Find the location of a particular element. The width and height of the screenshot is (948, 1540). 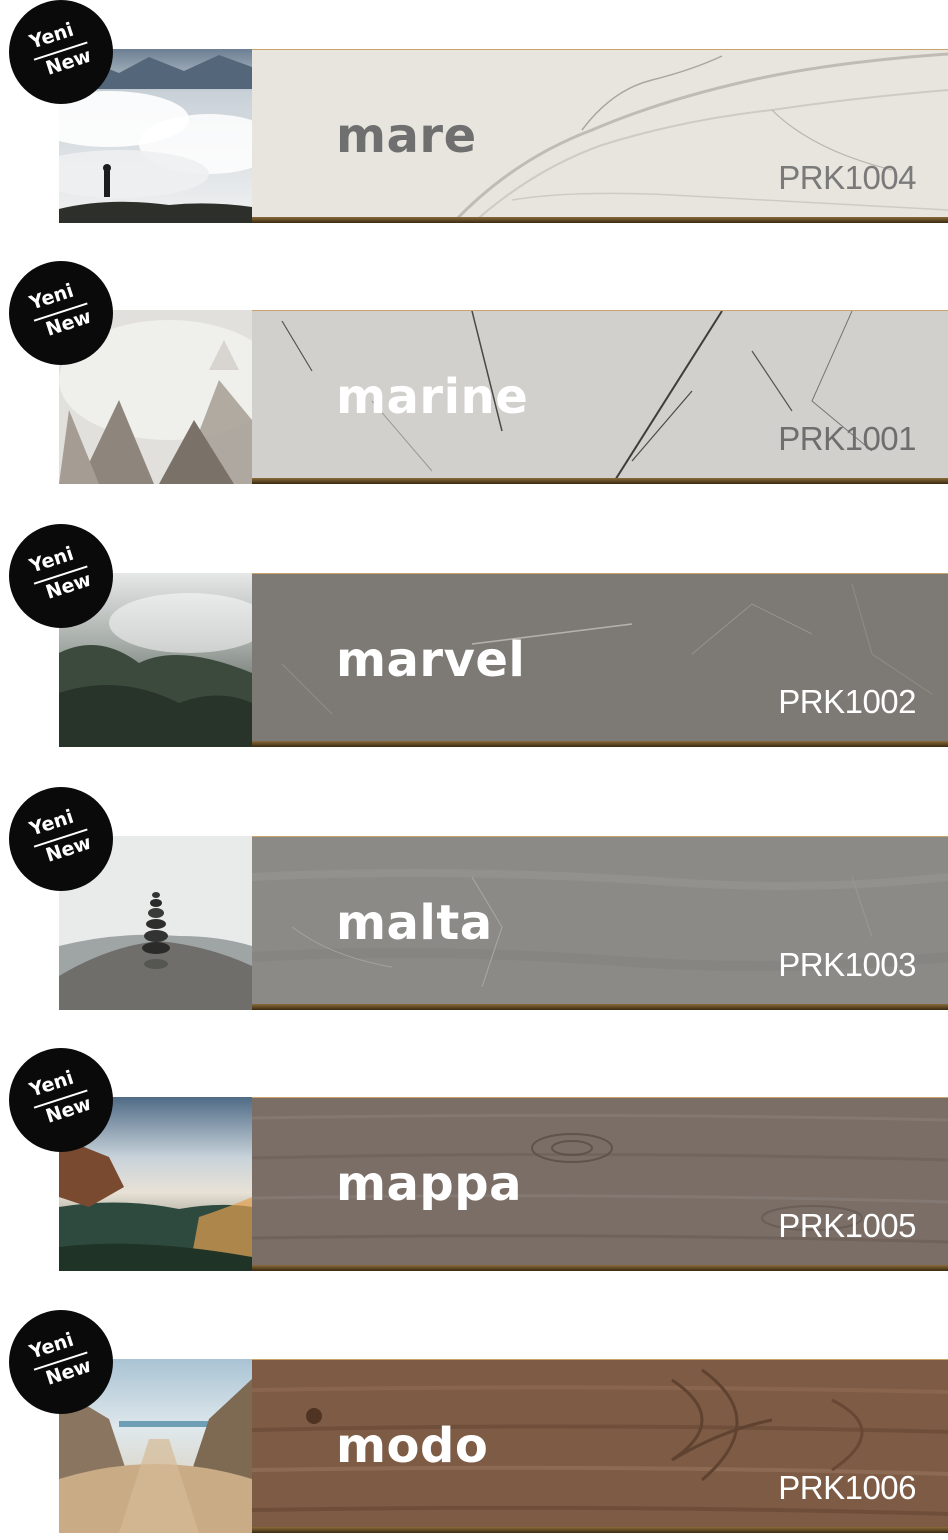

product-row-marvel: Yeni New marvel PRK1002 is located at coordinates (474, 639).